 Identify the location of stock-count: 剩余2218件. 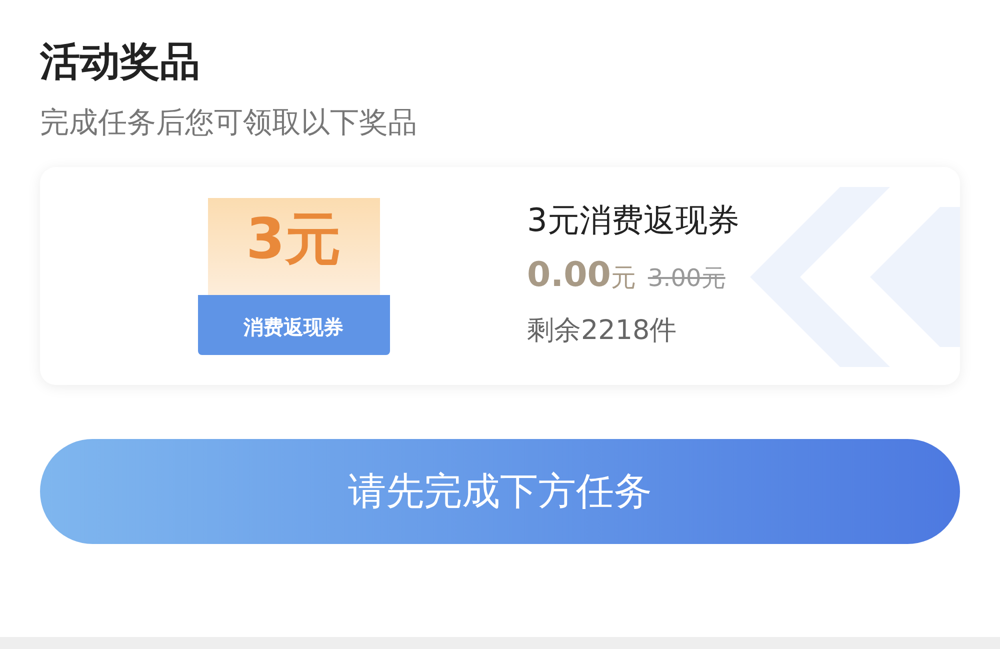
(602, 331).